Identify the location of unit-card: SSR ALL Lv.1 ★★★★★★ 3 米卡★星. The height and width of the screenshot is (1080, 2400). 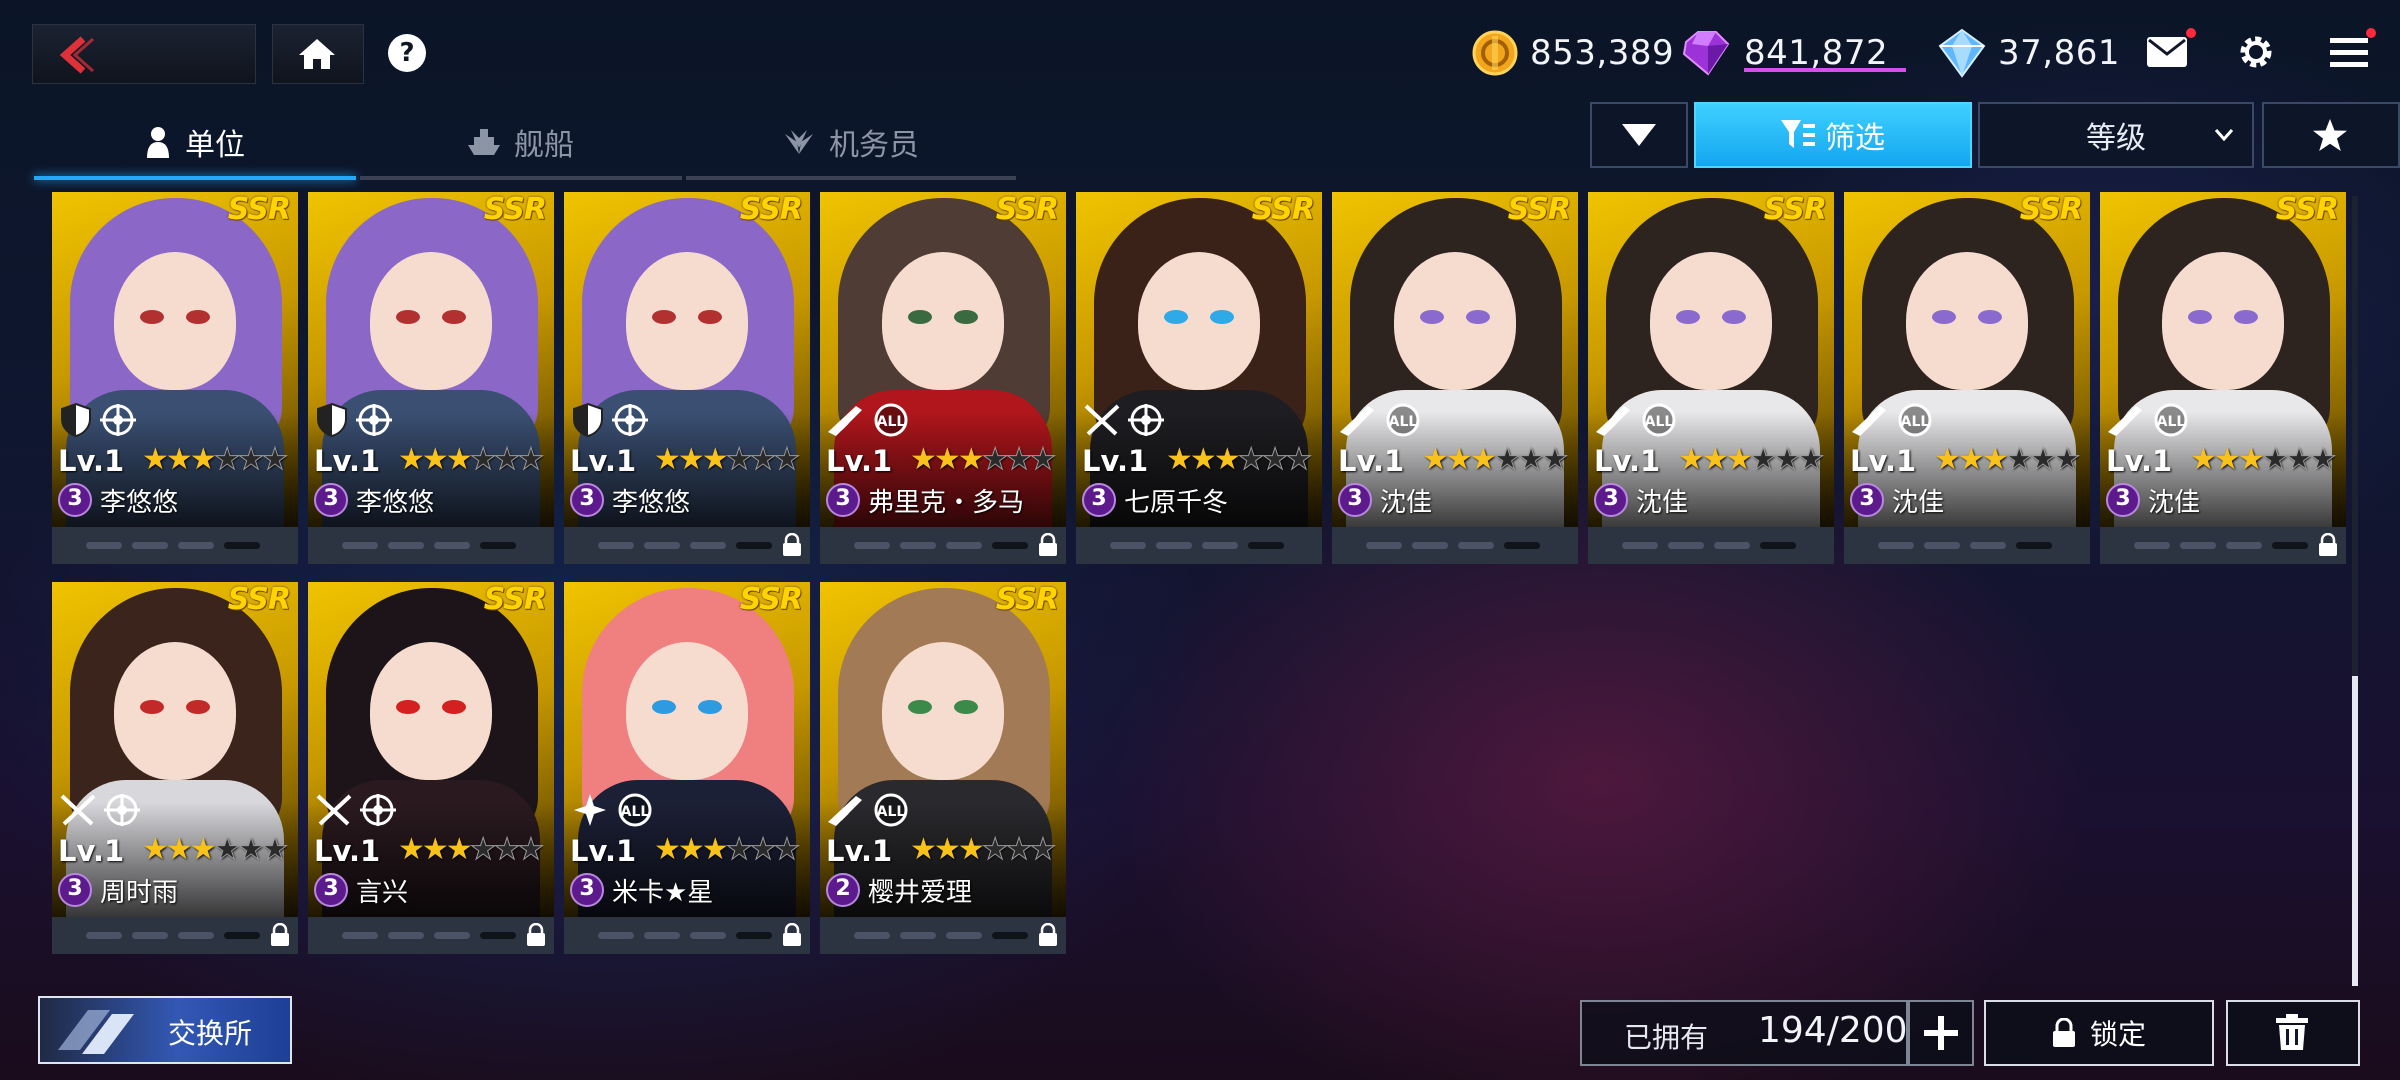
(687, 768).